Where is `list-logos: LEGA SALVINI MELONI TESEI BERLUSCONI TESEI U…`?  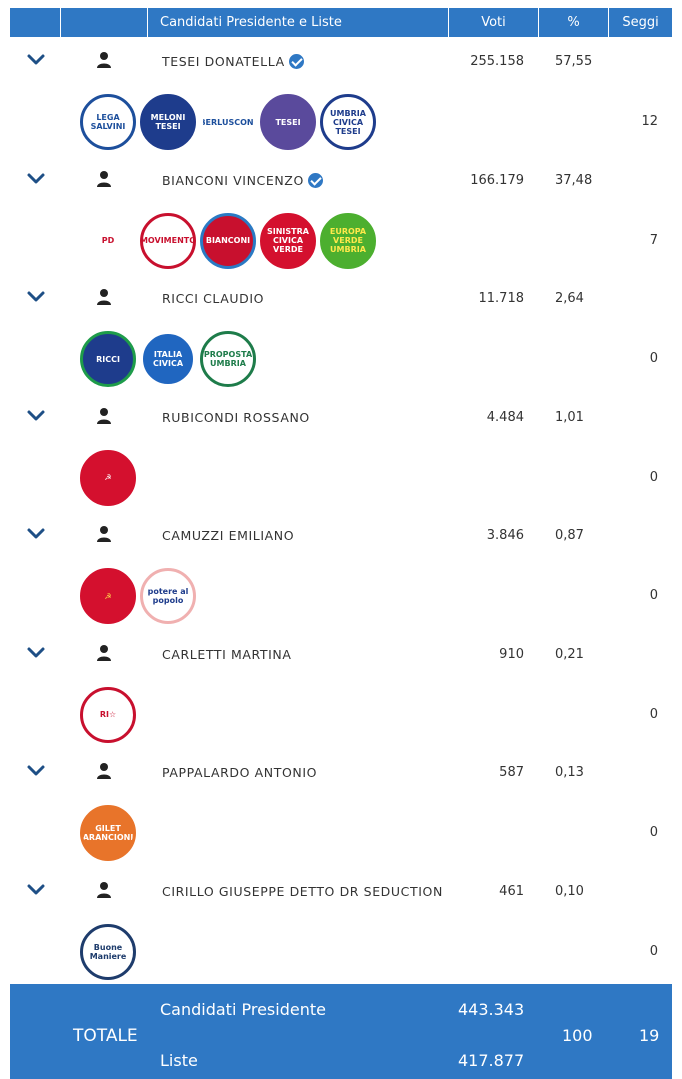 list-logos: LEGA SALVINI MELONI TESEI BERLUSCONI TESEI U… is located at coordinates (228, 122).